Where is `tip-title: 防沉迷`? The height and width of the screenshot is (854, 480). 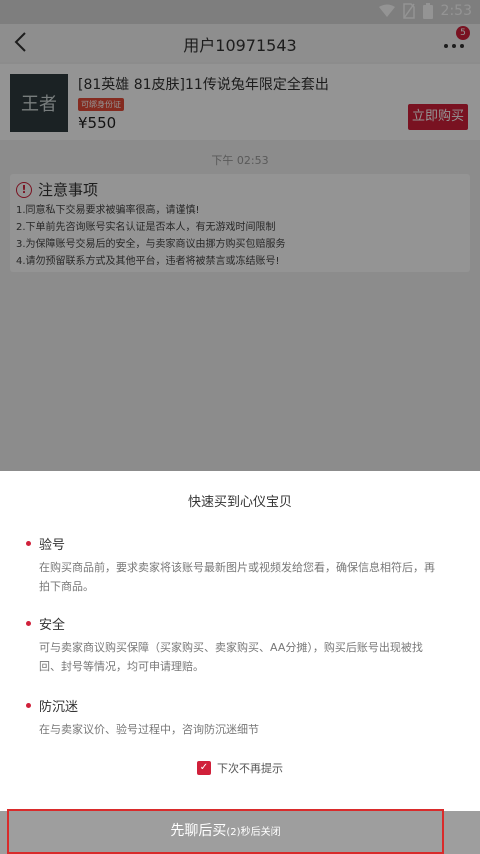
tip-title: 防沉迷 is located at coordinates (59, 707).